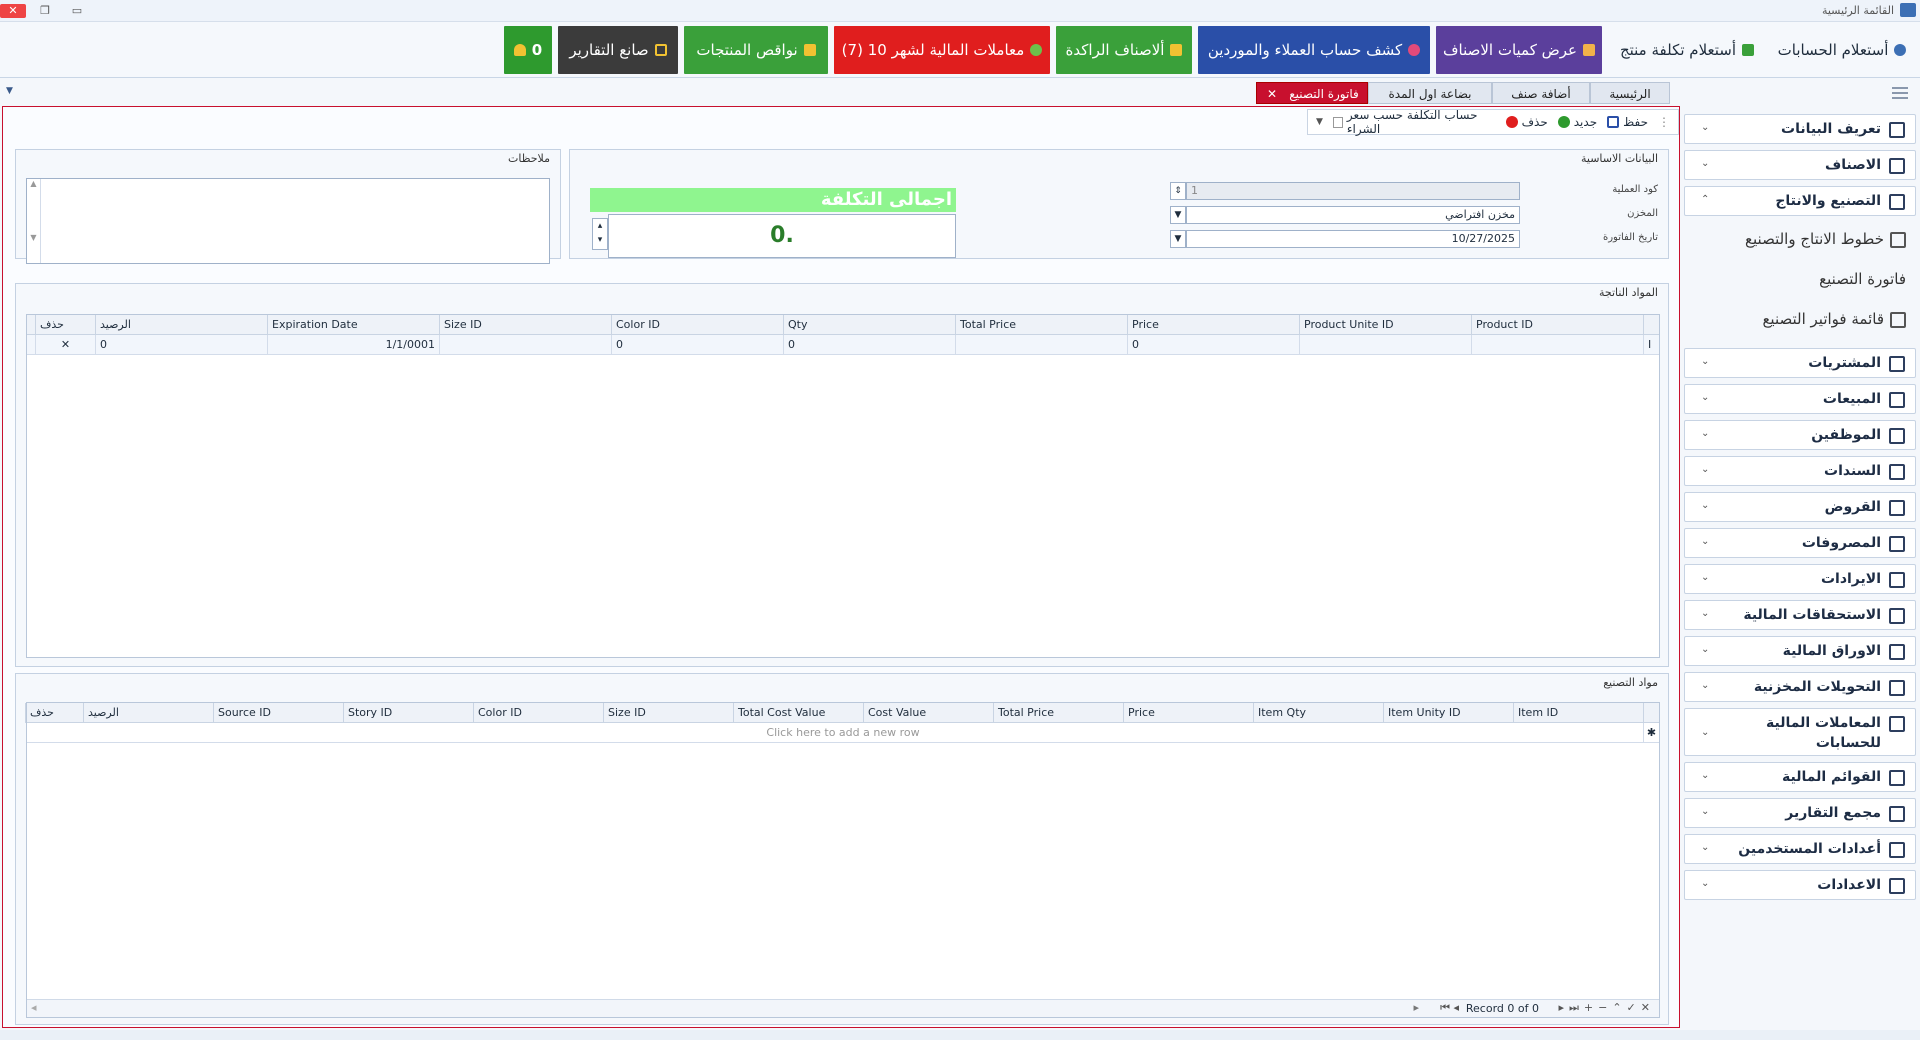 This screenshot has width=1920, height=1040. I want to click on sidebar-group-17: أعدادات المستخدمين ⌄, so click(1800, 849).